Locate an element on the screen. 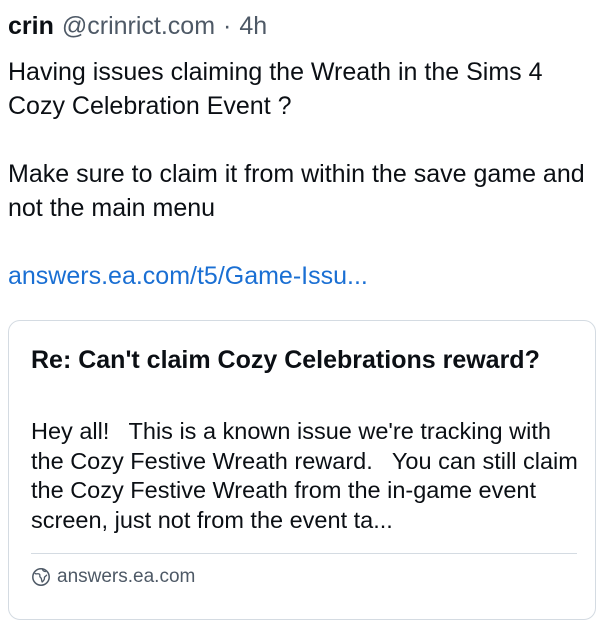  globe-icon is located at coordinates (41, 577).